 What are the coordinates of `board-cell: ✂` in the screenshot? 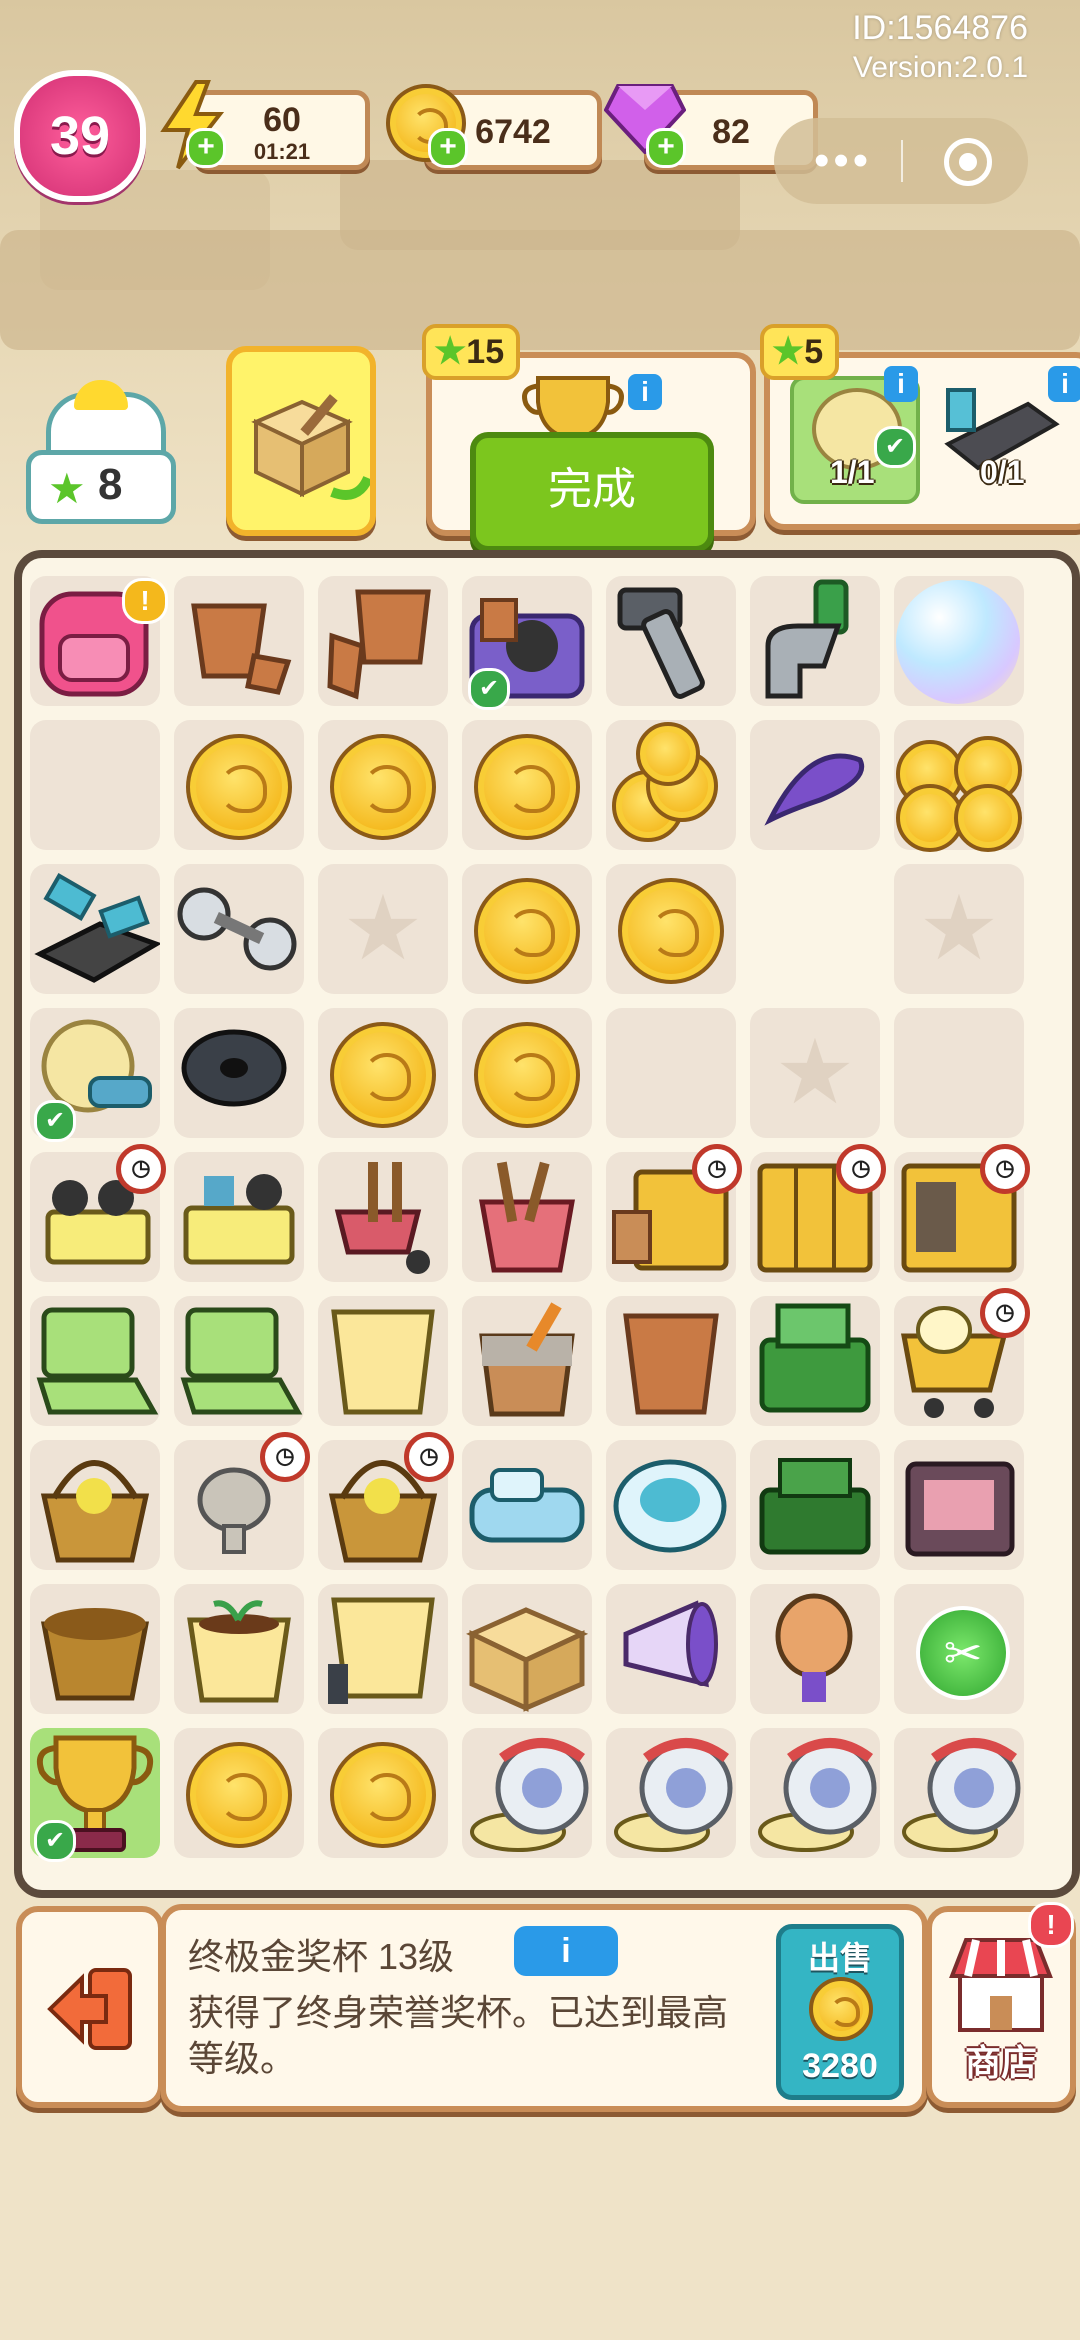 It's located at (959, 1649).